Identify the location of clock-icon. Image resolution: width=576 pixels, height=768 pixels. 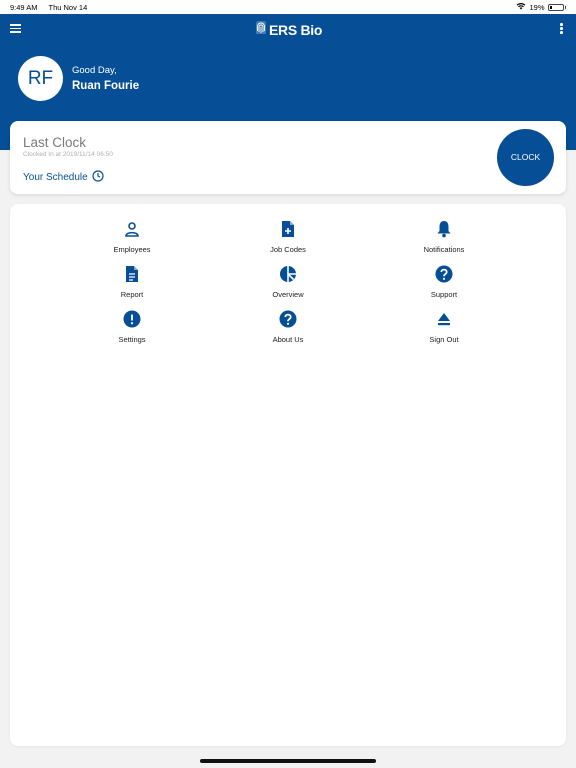
(98, 177).